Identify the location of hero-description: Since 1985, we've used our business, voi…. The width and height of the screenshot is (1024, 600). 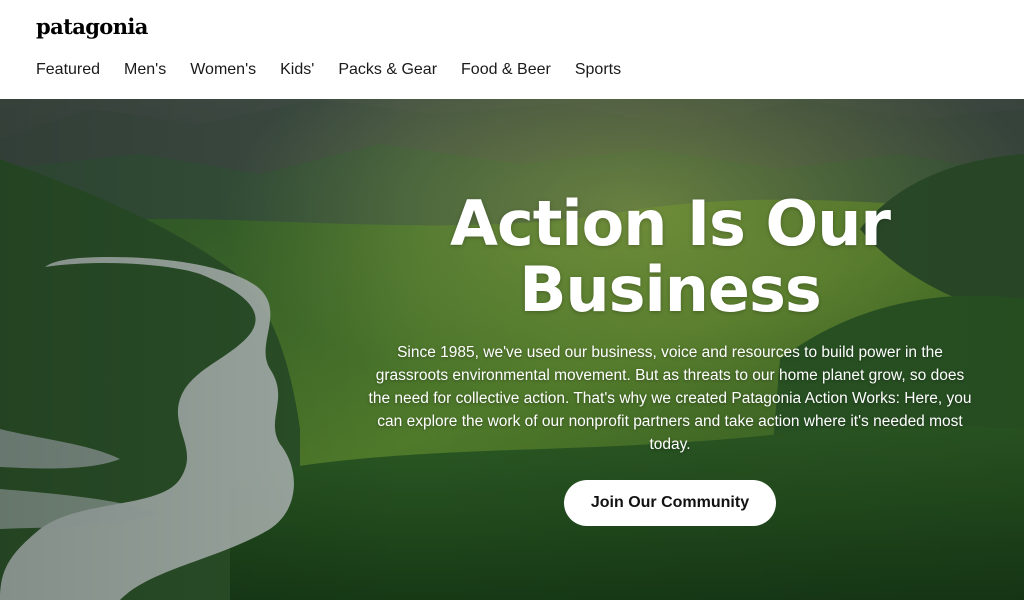
(670, 398).